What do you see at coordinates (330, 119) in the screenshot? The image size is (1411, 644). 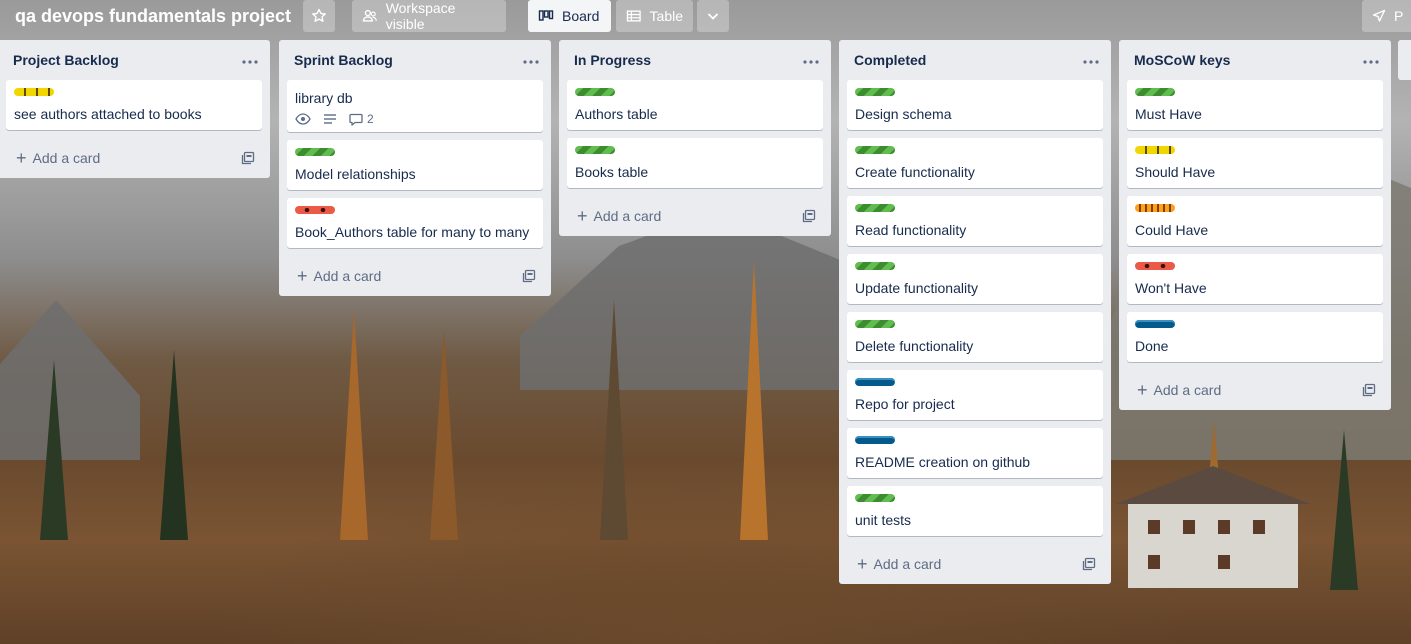 I see `description-icon` at bounding box center [330, 119].